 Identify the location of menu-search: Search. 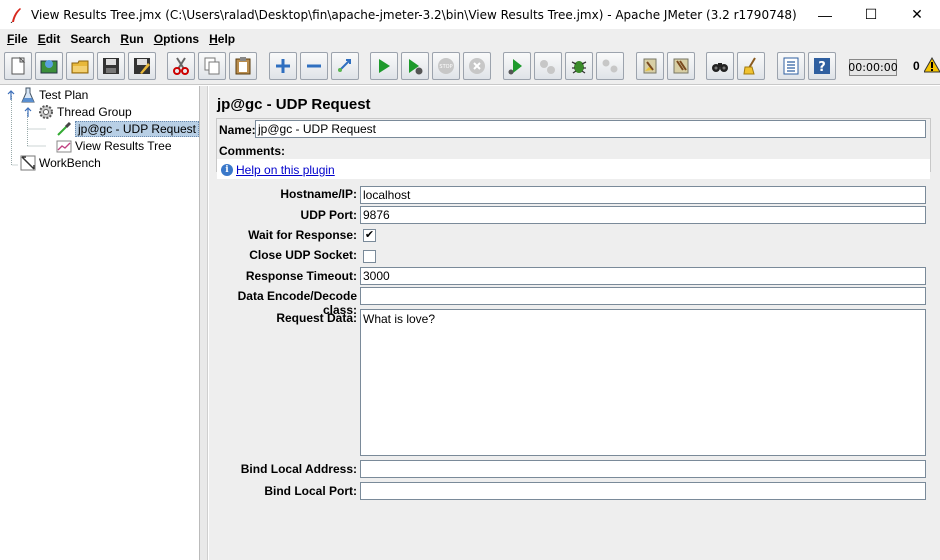
(90, 39).